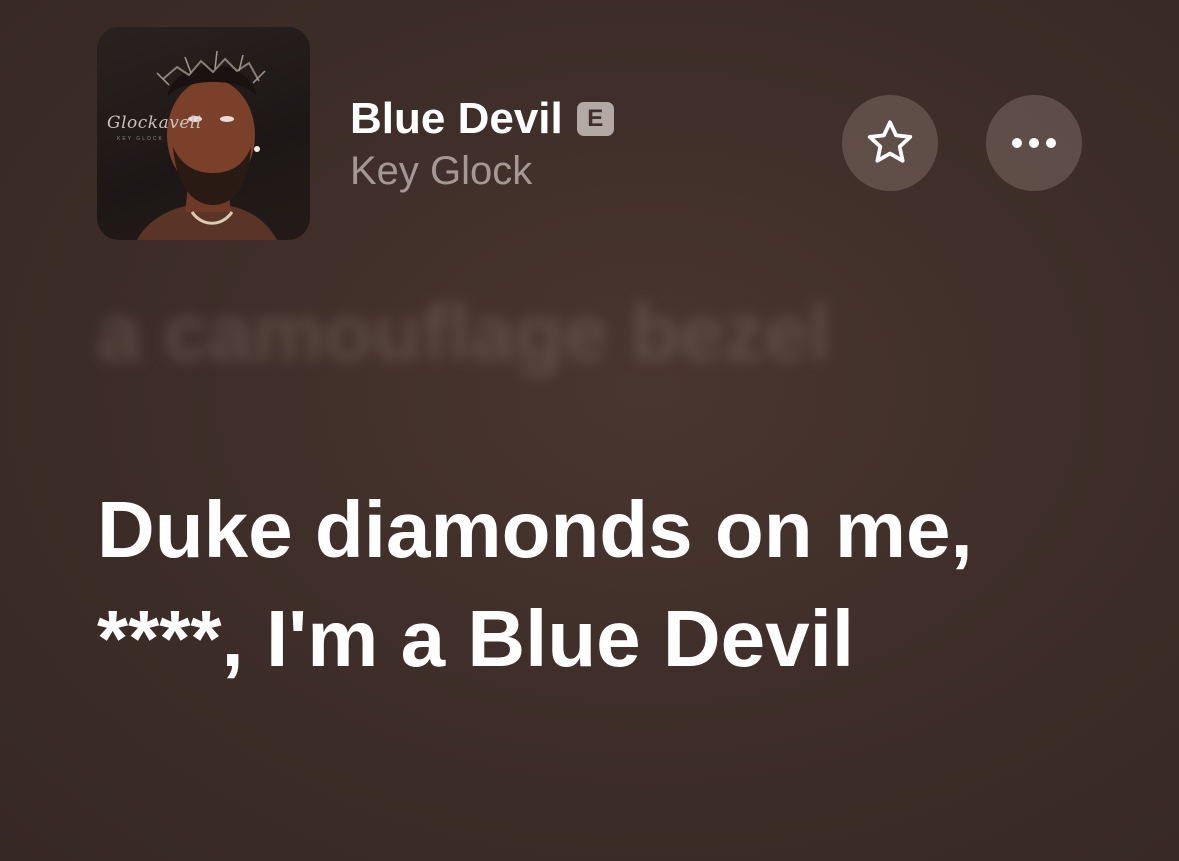 The width and height of the screenshot is (1179, 861). What do you see at coordinates (464, 333) in the screenshot?
I see `previous-lyric-line: a camouflage bezel` at bounding box center [464, 333].